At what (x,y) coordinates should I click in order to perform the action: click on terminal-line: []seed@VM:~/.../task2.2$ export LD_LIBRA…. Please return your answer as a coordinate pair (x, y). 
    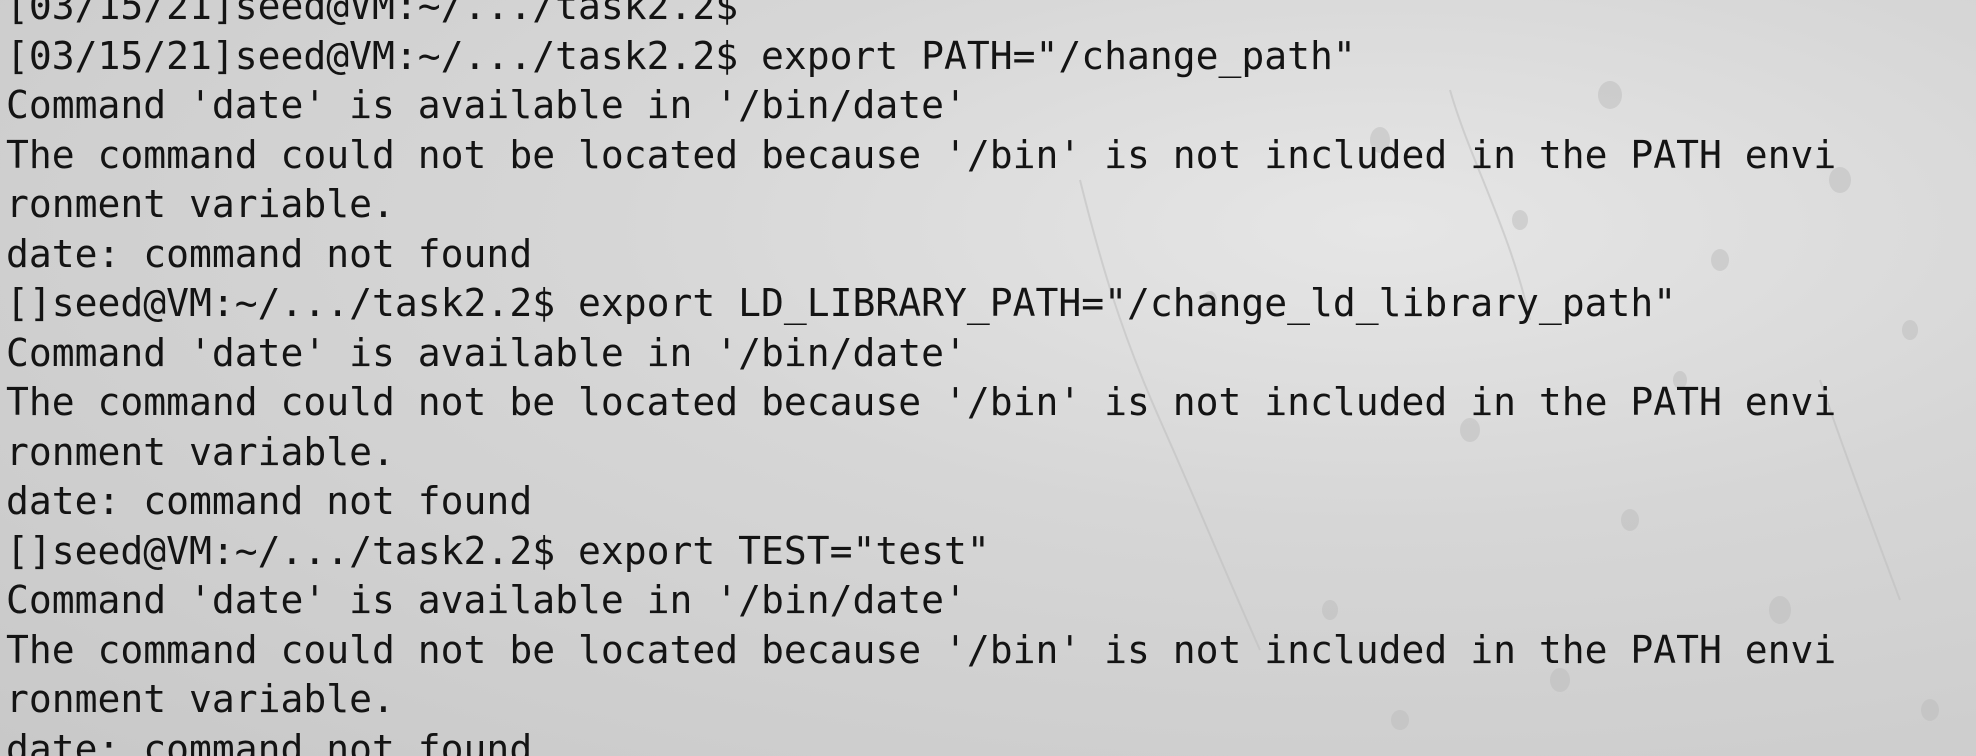
    Looking at the image, I should click on (841, 303).